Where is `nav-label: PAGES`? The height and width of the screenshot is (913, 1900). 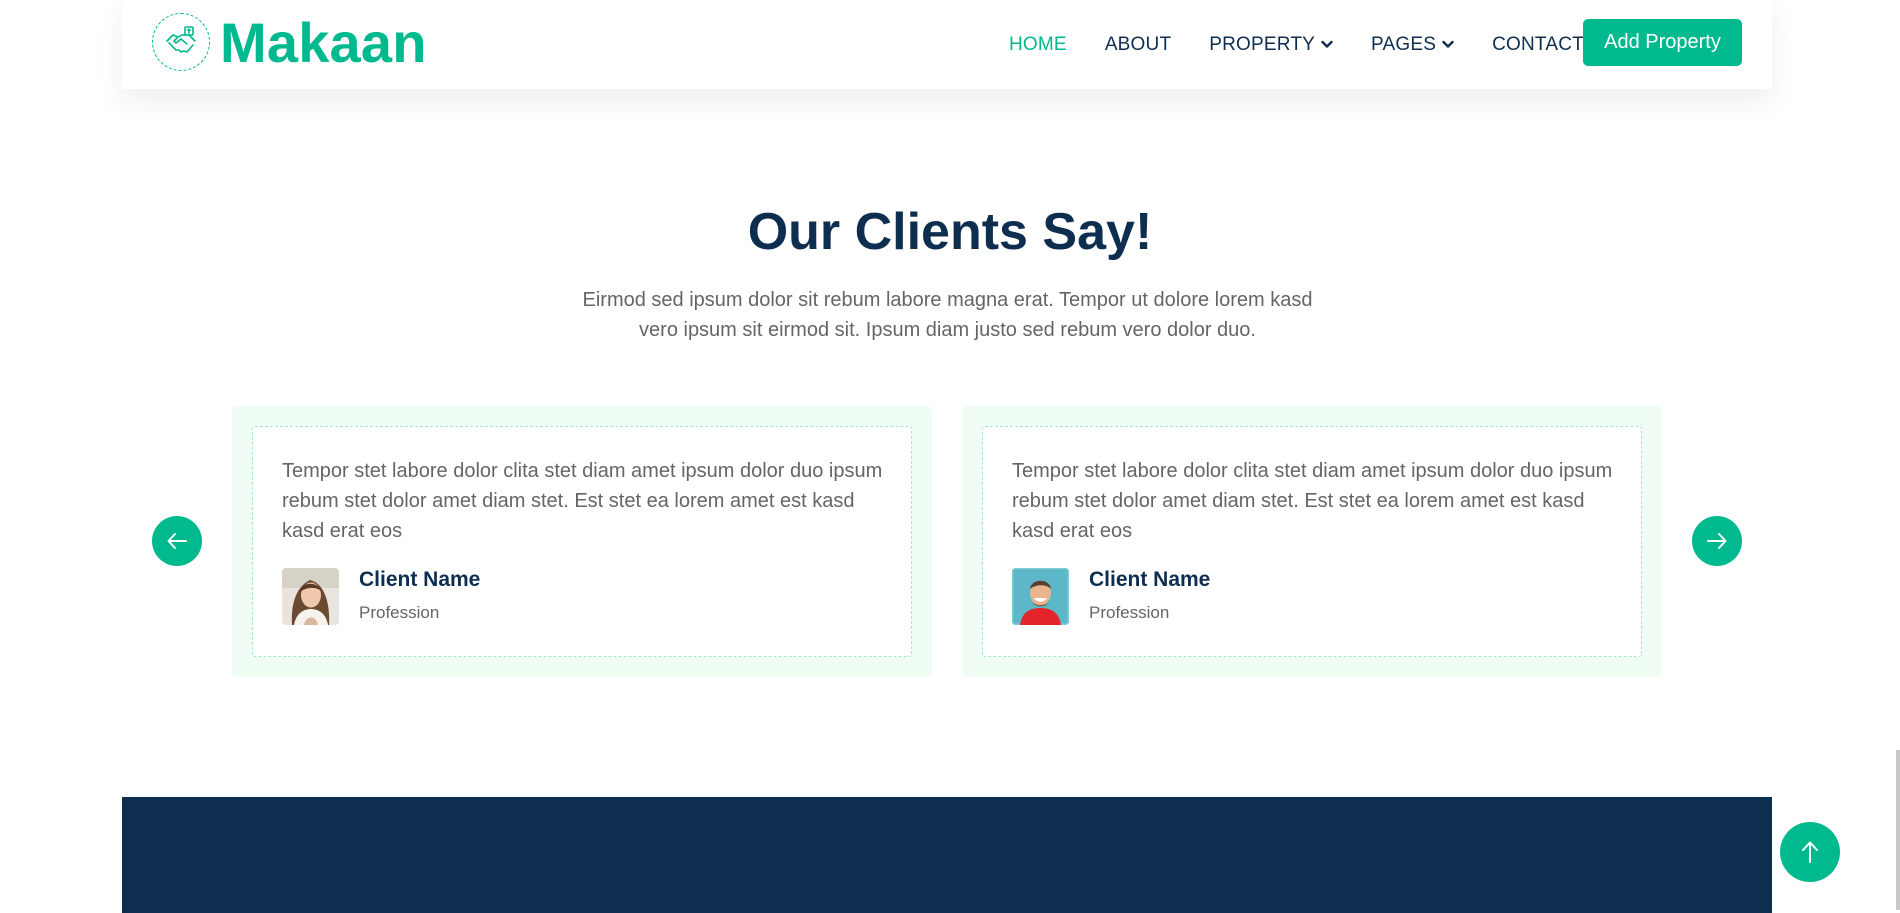
nav-label: PAGES is located at coordinates (1404, 44).